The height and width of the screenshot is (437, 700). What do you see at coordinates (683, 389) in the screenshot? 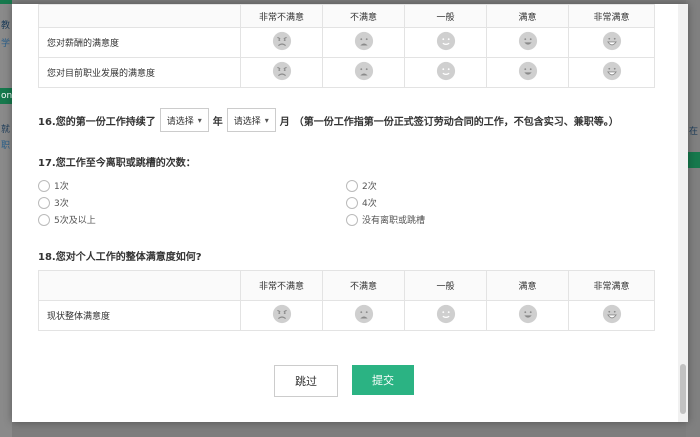
I see `scrollbar-thumb` at bounding box center [683, 389].